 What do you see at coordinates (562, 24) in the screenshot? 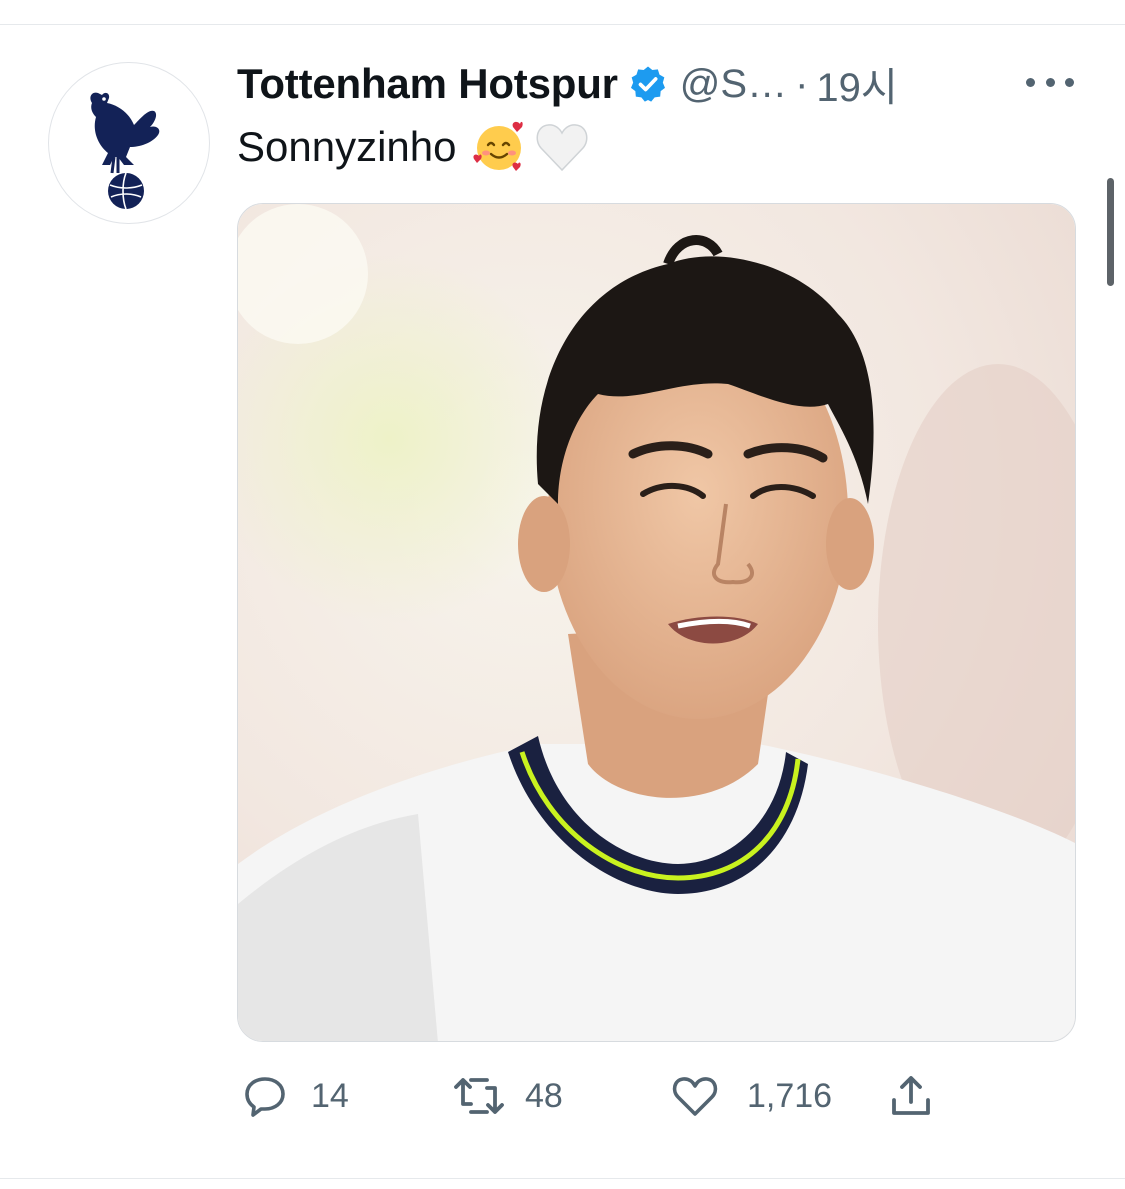
I see `top-divider` at bounding box center [562, 24].